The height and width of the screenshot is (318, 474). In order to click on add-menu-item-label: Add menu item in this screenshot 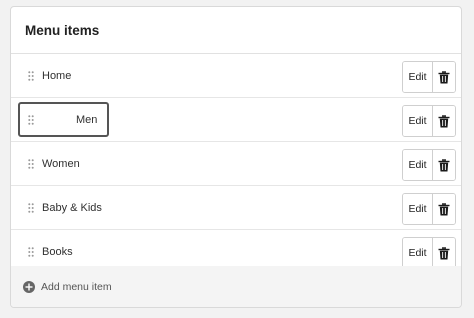, I will do `click(76, 286)`.